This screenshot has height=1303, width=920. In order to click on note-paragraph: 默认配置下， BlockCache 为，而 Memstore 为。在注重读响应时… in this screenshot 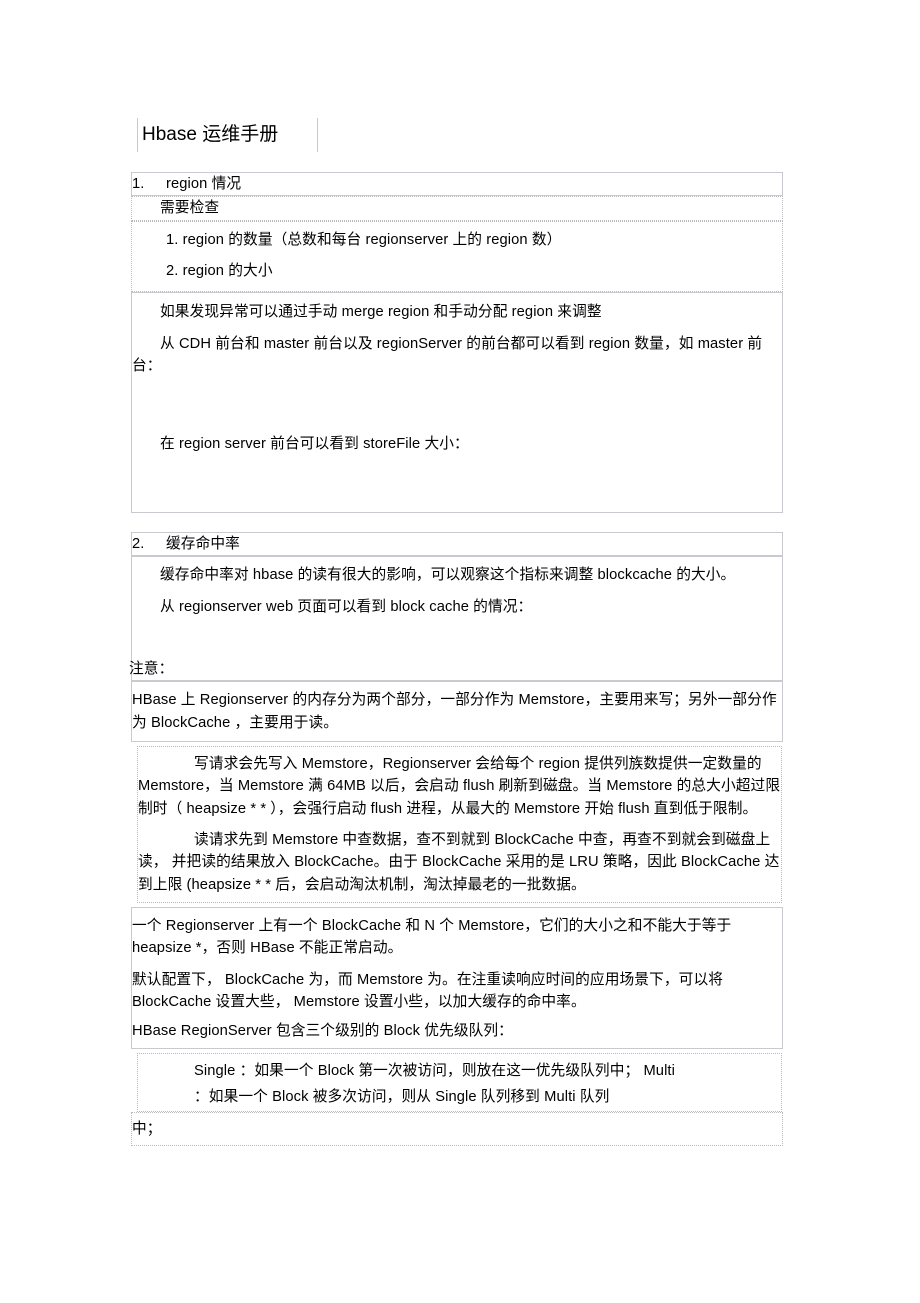, I will do `click(428, 991)`.